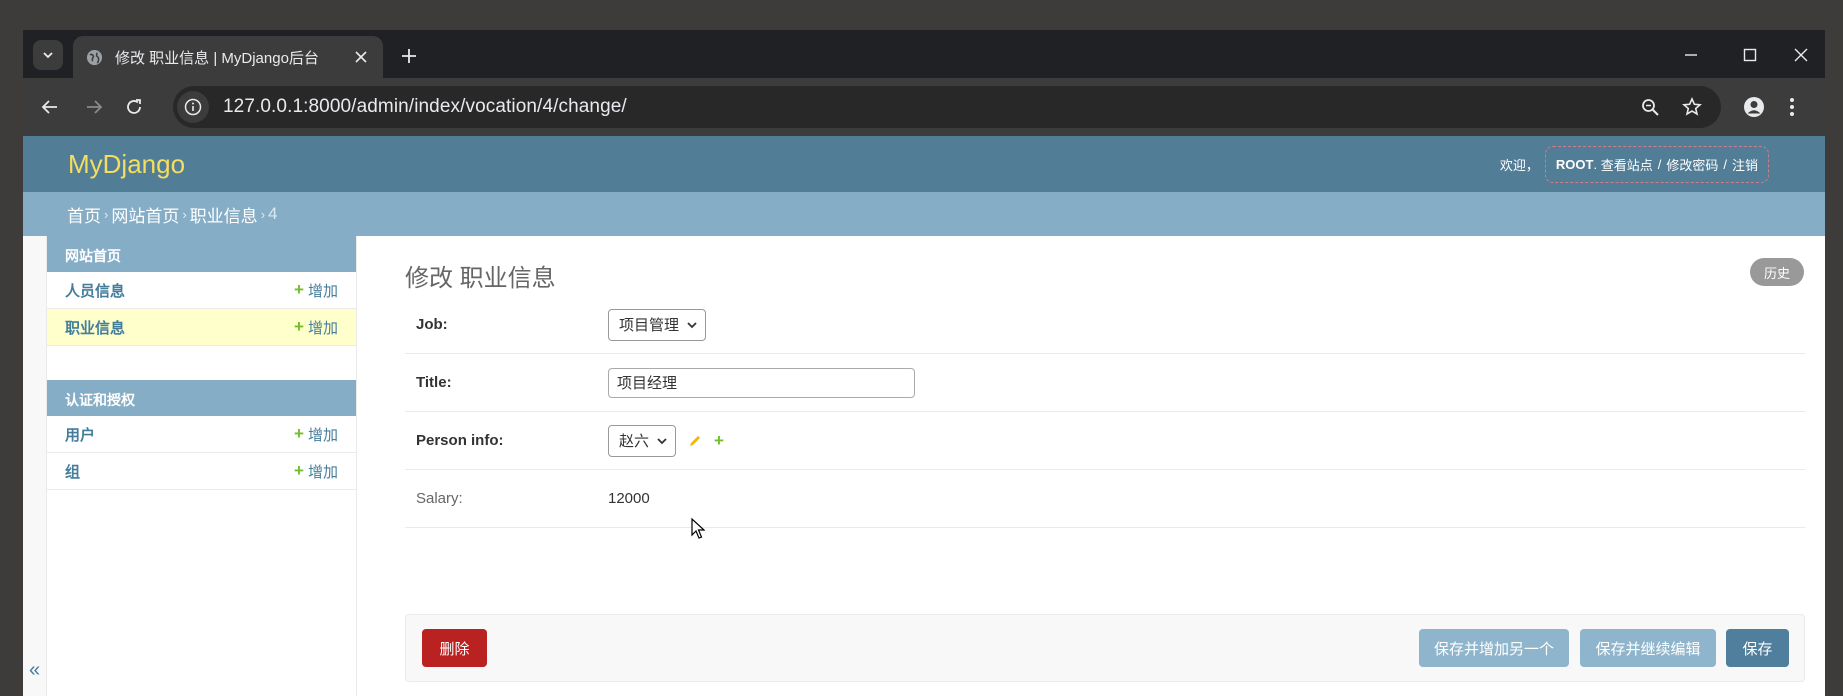  What do you see at coordinates (454, 648) in the screenshot?
I see `delete-button: 删除` at bounding box center [454, 648].